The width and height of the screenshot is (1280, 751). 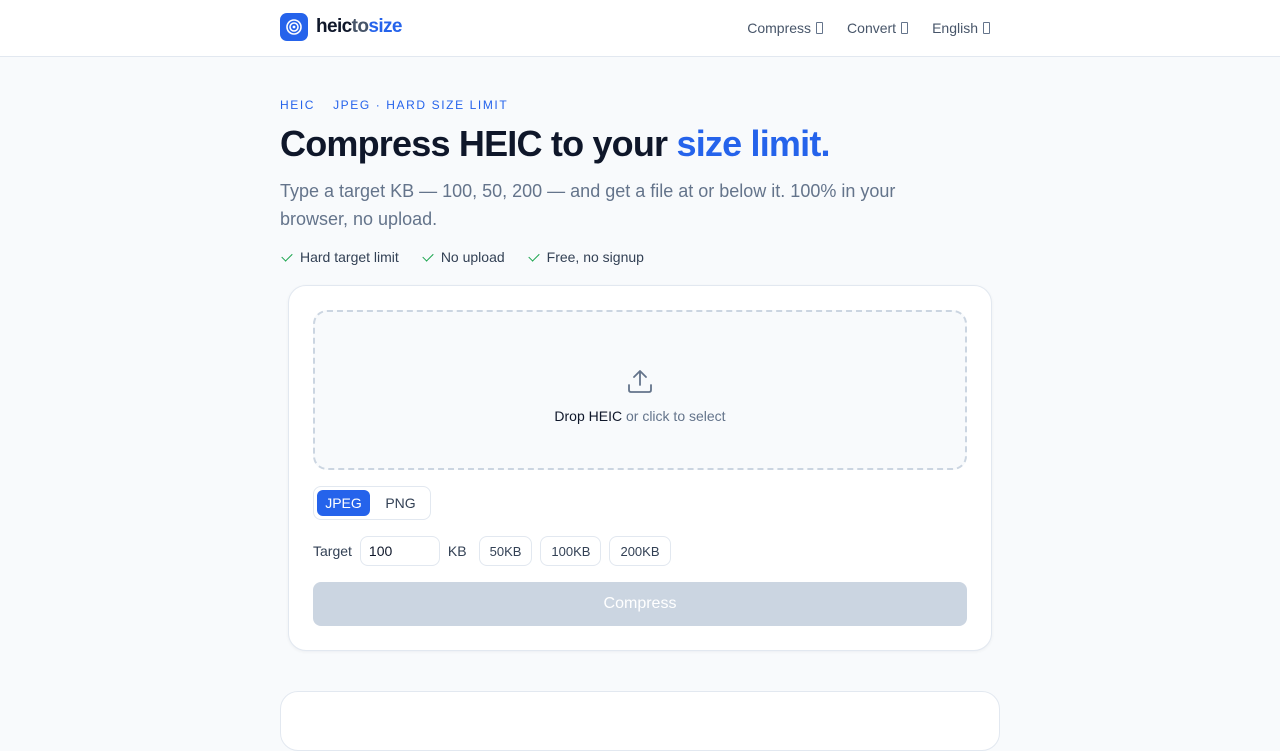 I want to click on target-icon, so click(x=294, y=27).